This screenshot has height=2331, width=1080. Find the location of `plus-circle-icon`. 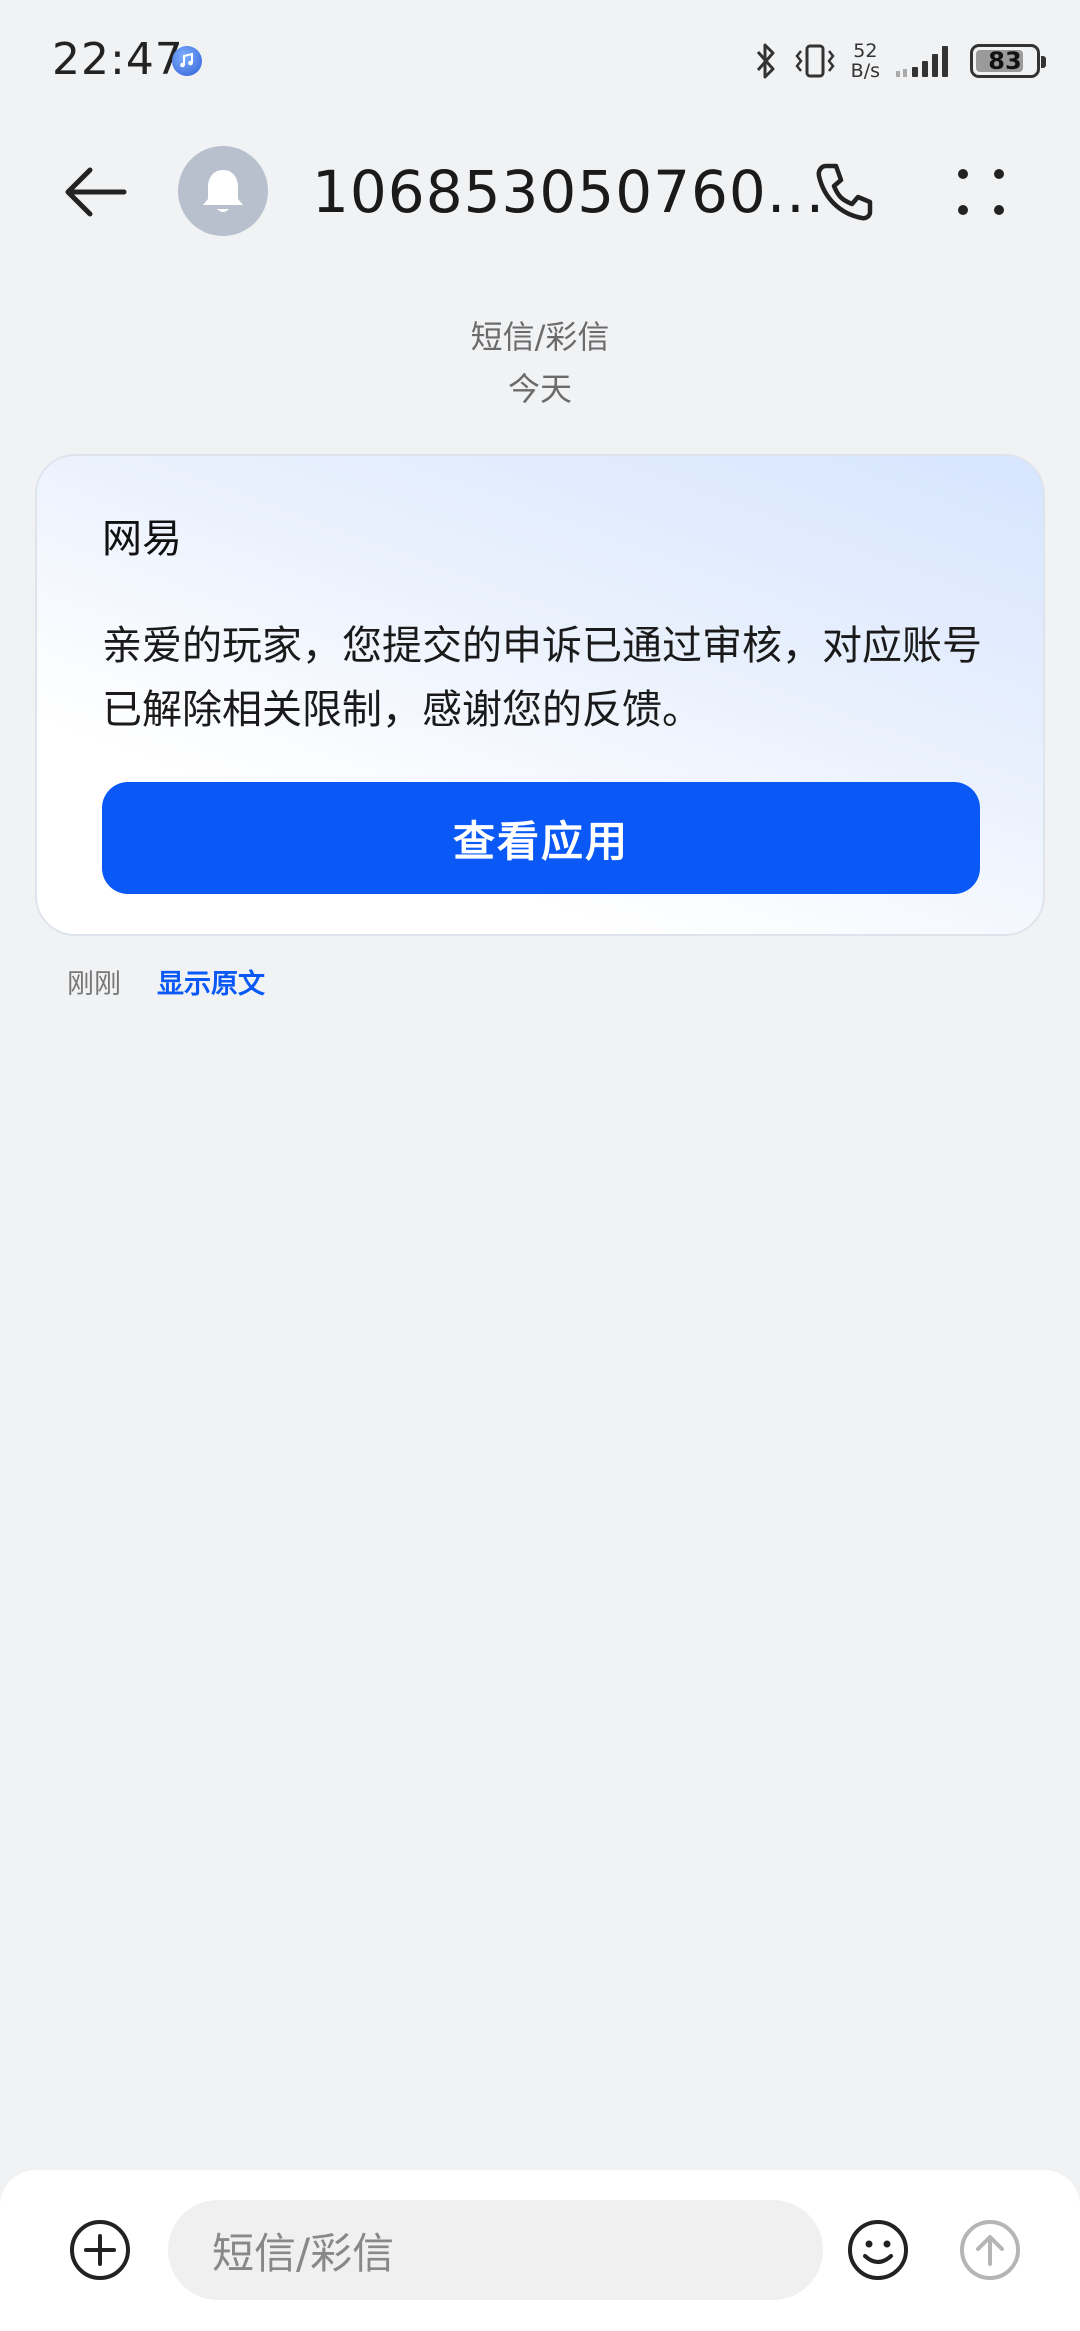

plus-circle-icon is located at coordinates (100, 2250).